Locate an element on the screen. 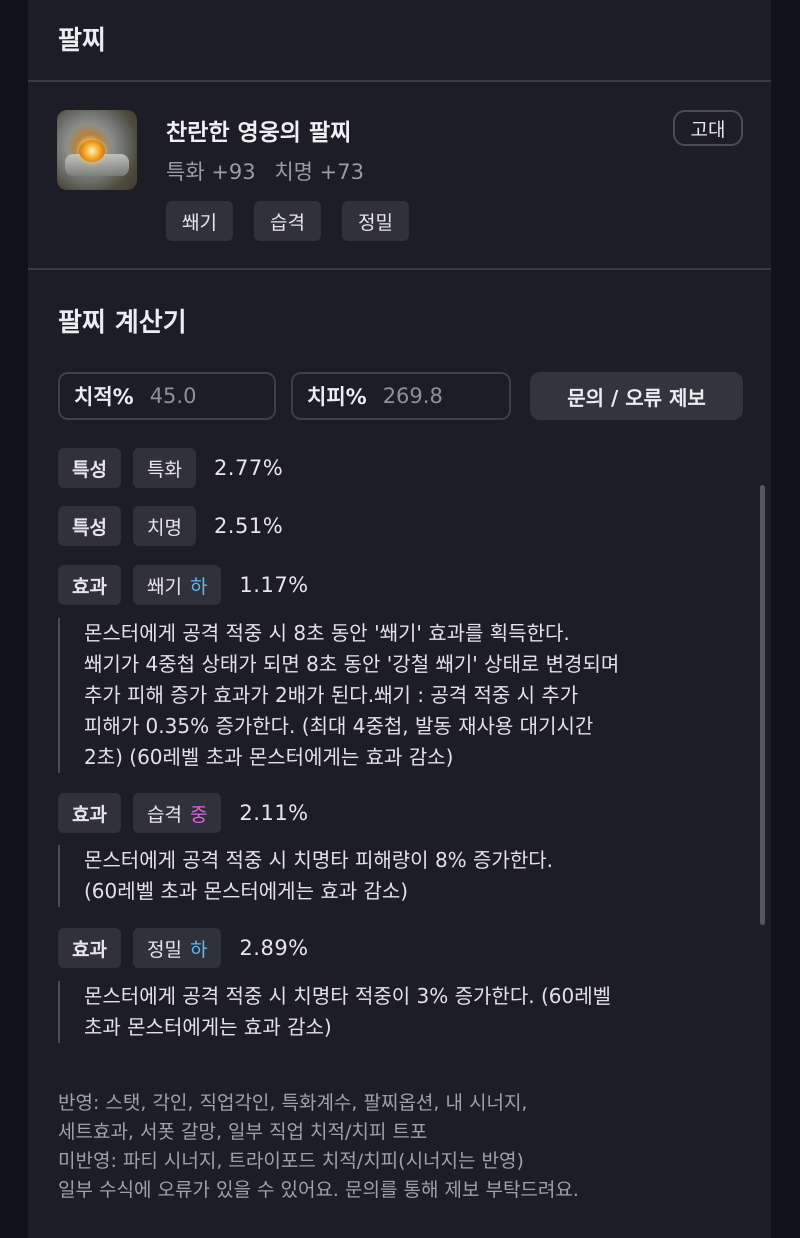  effect-row: 효과 습격 중 2.11% is located at coordinates (183, 813).